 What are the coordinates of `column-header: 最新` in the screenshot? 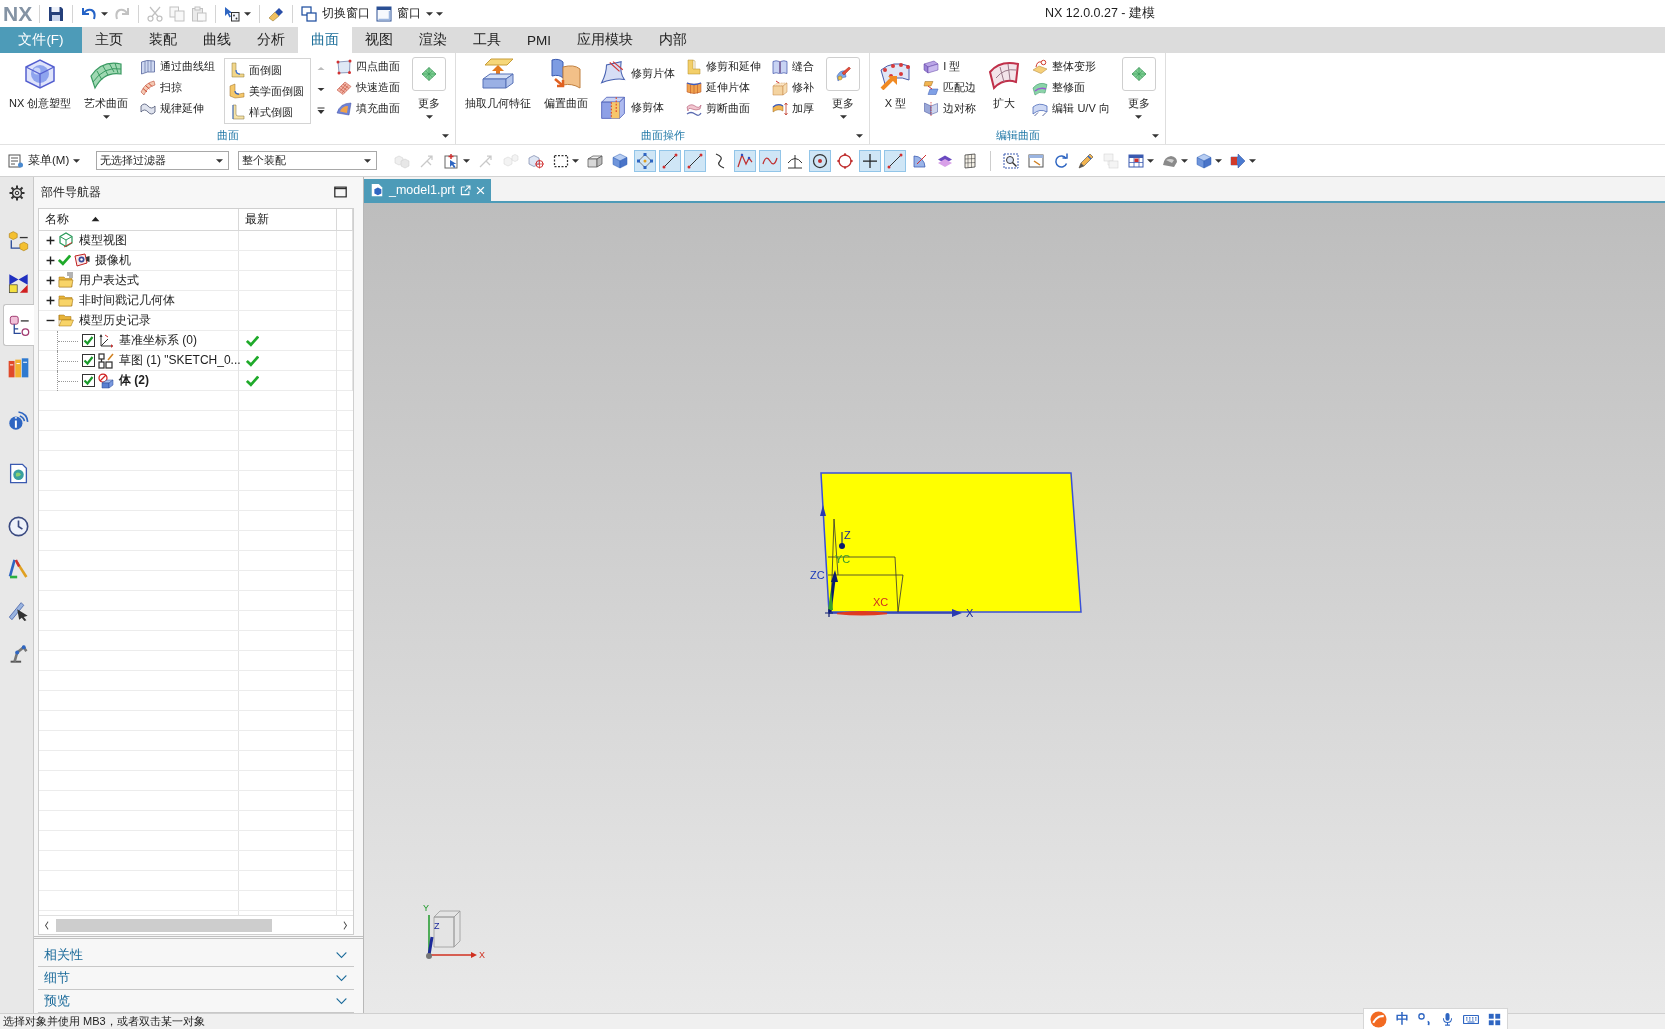 It's located at (288, 219).